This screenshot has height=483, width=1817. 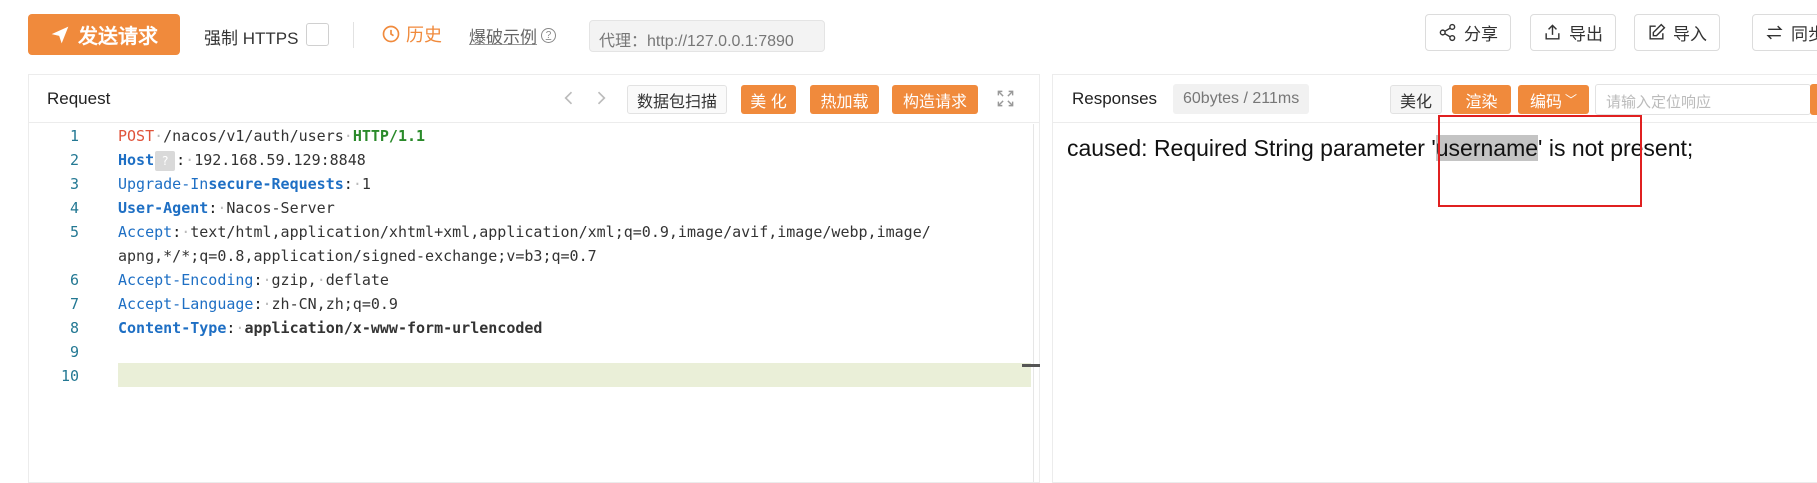 I want to click on code-line-host: Host?:·192.168.59.129:8848, so click(x=242, y=160).